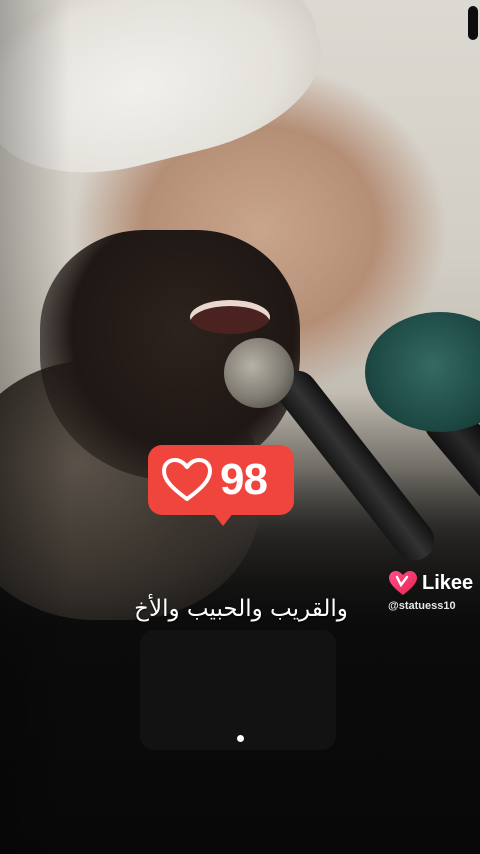  Describe the element at coordinates (244, 479) in the screenshot. I see `like-count: 98` at that location.